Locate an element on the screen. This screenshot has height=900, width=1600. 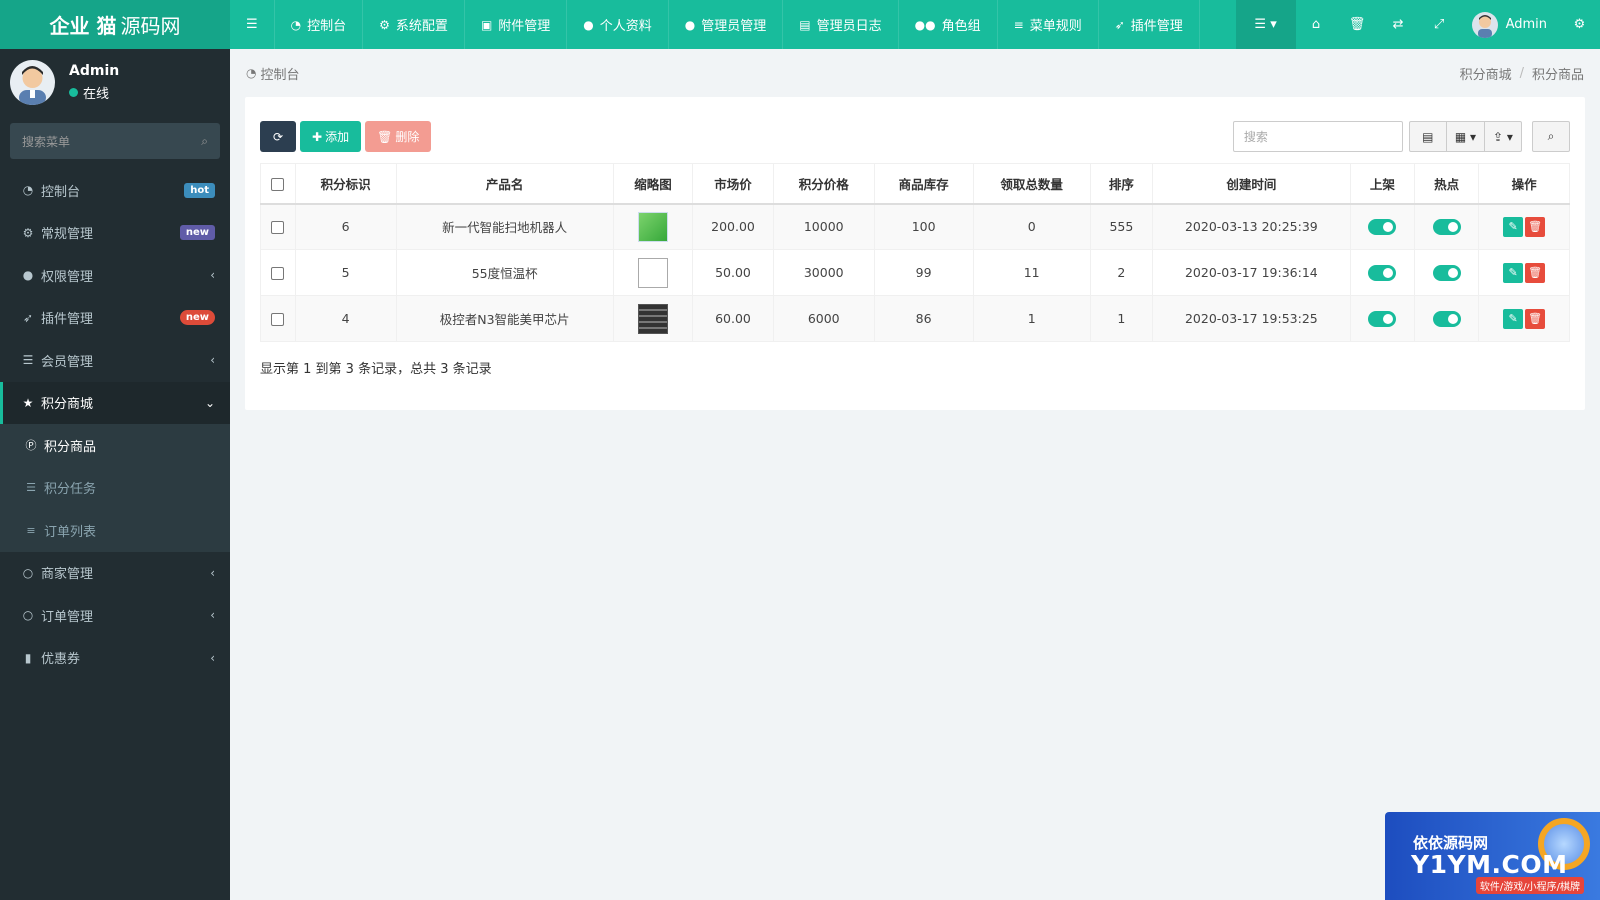
breadcrumb-bar: ◔ 控制台 积分商城 / 积分商品 is located at coordinates (915, 73).